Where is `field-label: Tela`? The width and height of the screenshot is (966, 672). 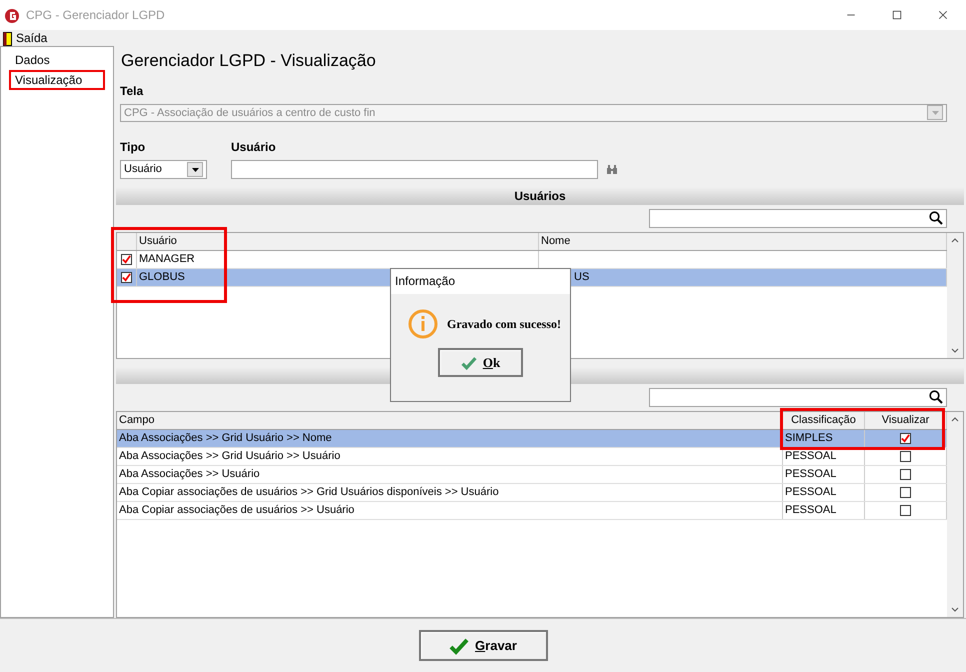
field-label: Tela is located at coordinates (132, 91).